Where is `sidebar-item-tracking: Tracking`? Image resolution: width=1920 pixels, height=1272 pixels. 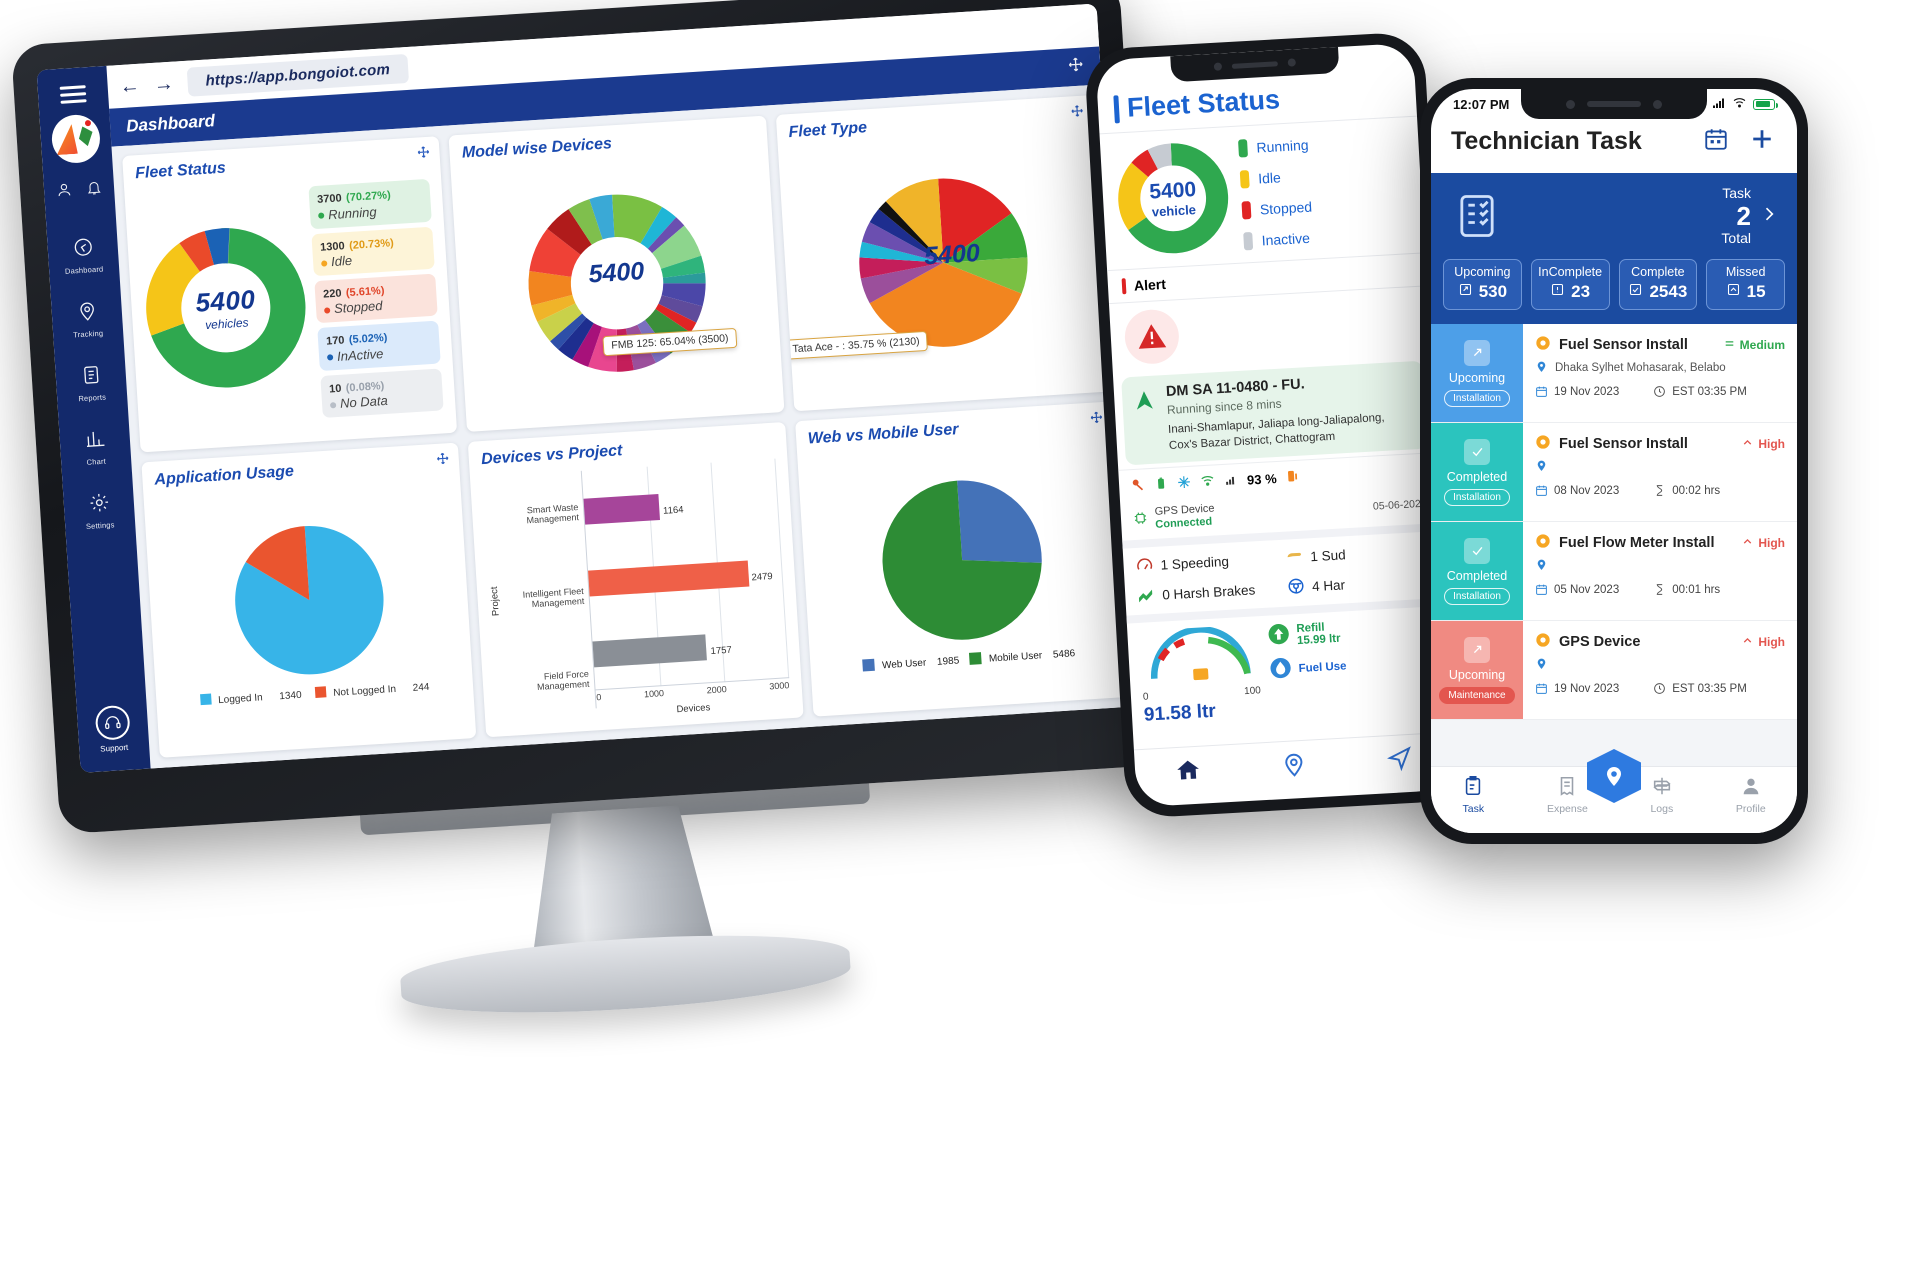
sidebar-item-tracking: Tracking is located at coordinates (87, 320).